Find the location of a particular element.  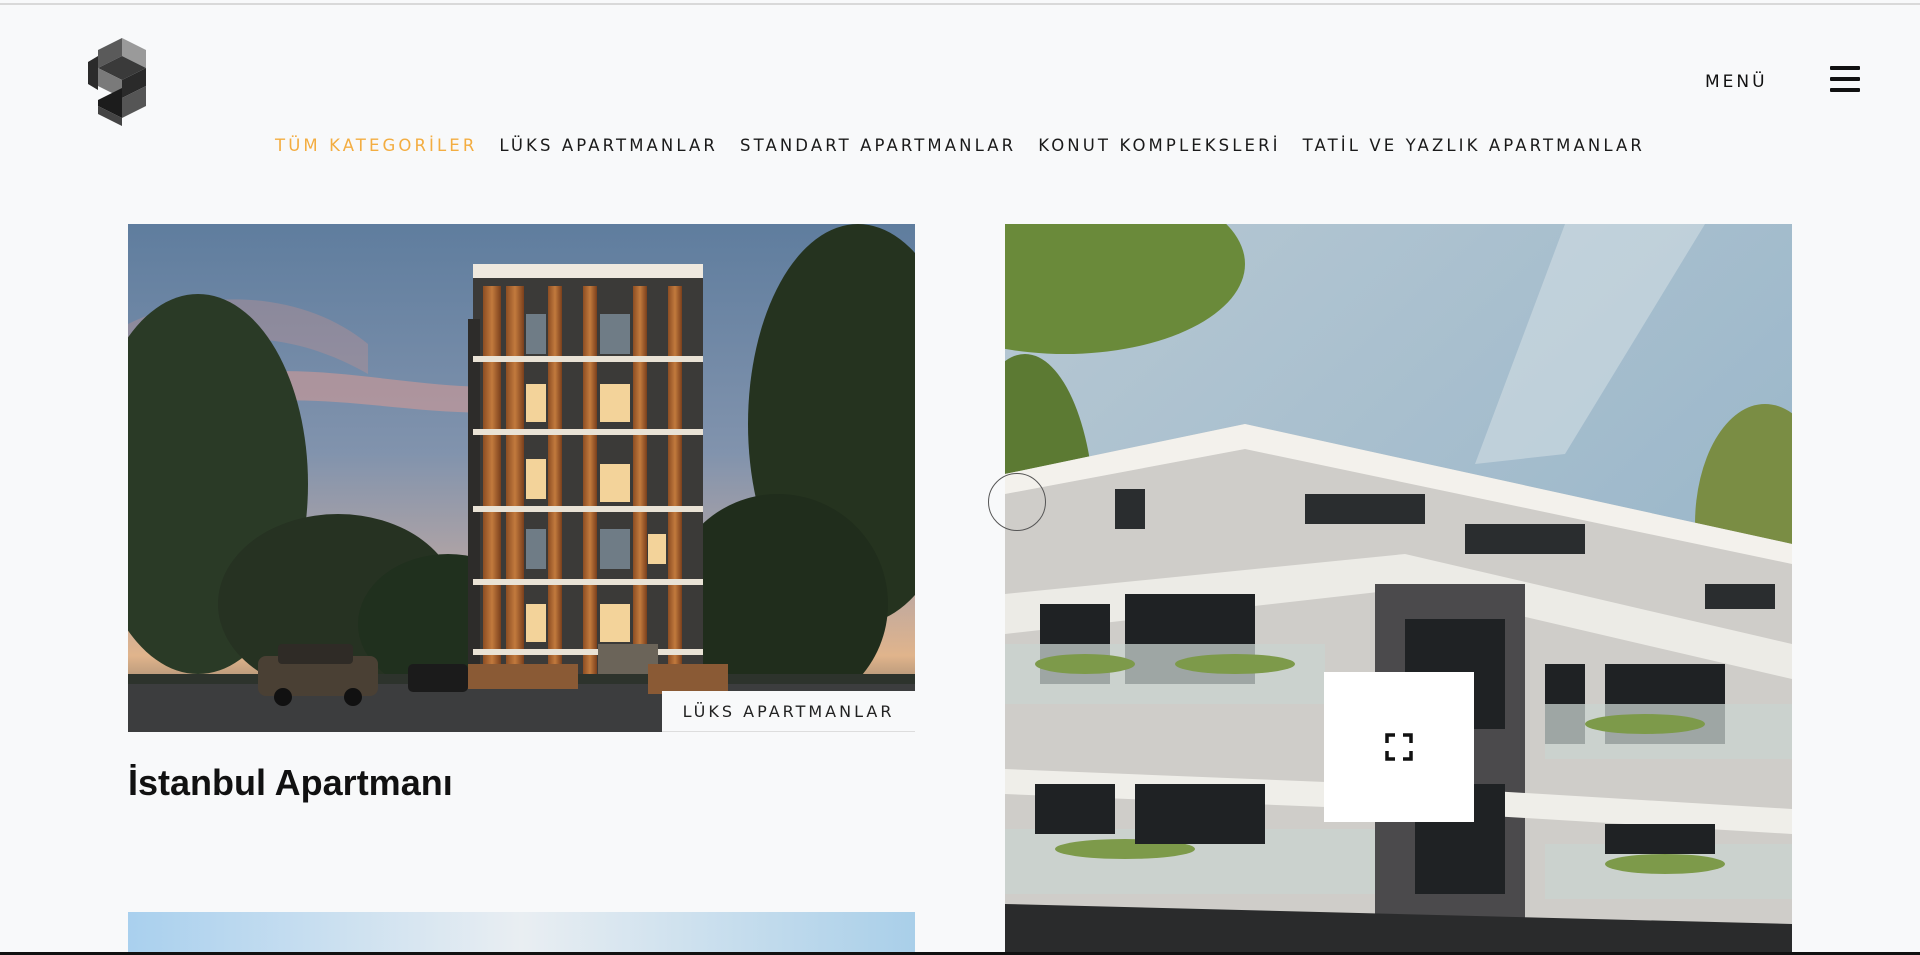

brand-logo-icon is located at coordinates (117, 82).